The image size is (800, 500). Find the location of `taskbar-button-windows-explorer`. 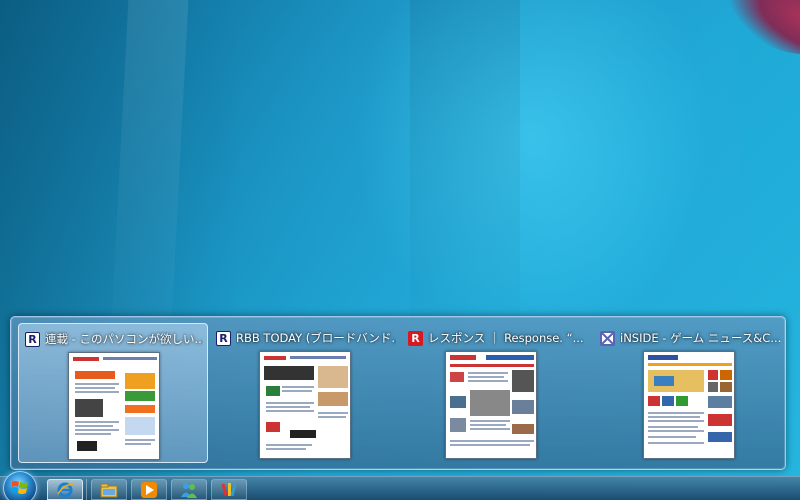

taskbar-button-windows-explorer is located at coordinates (109, 489).